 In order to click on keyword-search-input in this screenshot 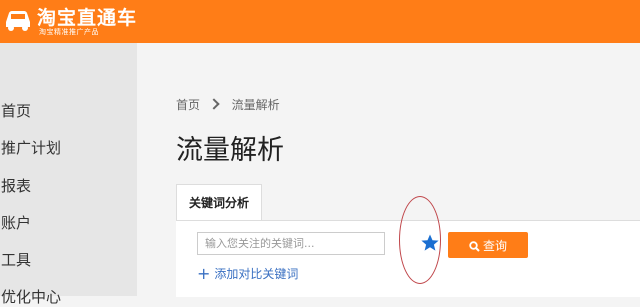, I will do `click(291, 243)`.